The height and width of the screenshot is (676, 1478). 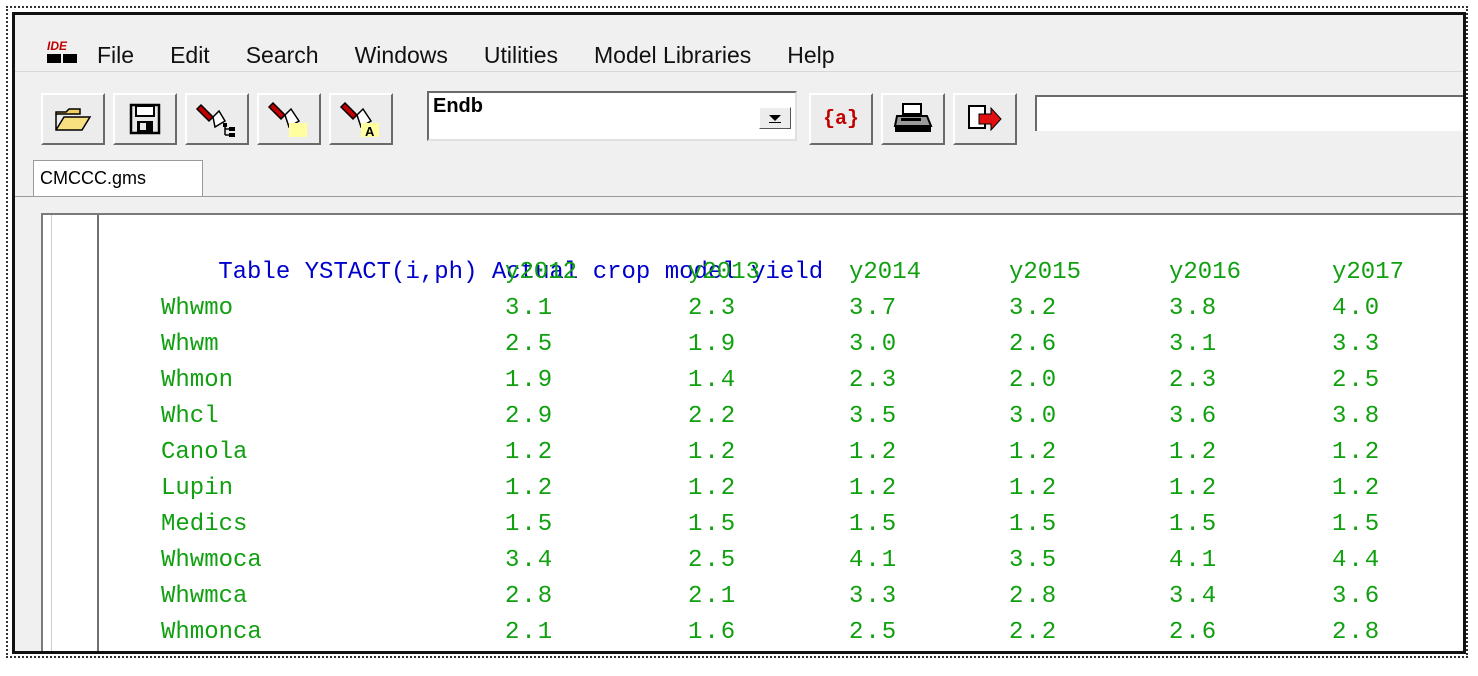 What do you see at coordinates (1249, 113) in the screenshot?
I see `command-input` at bounding box center [1249, 113].